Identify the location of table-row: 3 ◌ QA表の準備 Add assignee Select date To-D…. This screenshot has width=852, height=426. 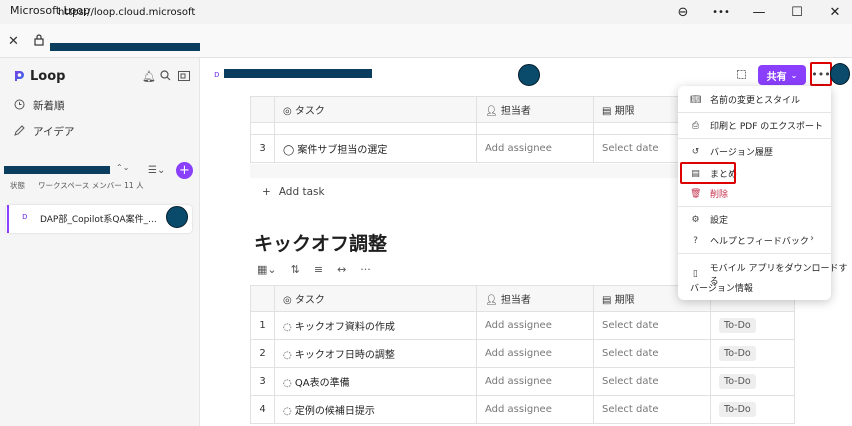
(522, 381).